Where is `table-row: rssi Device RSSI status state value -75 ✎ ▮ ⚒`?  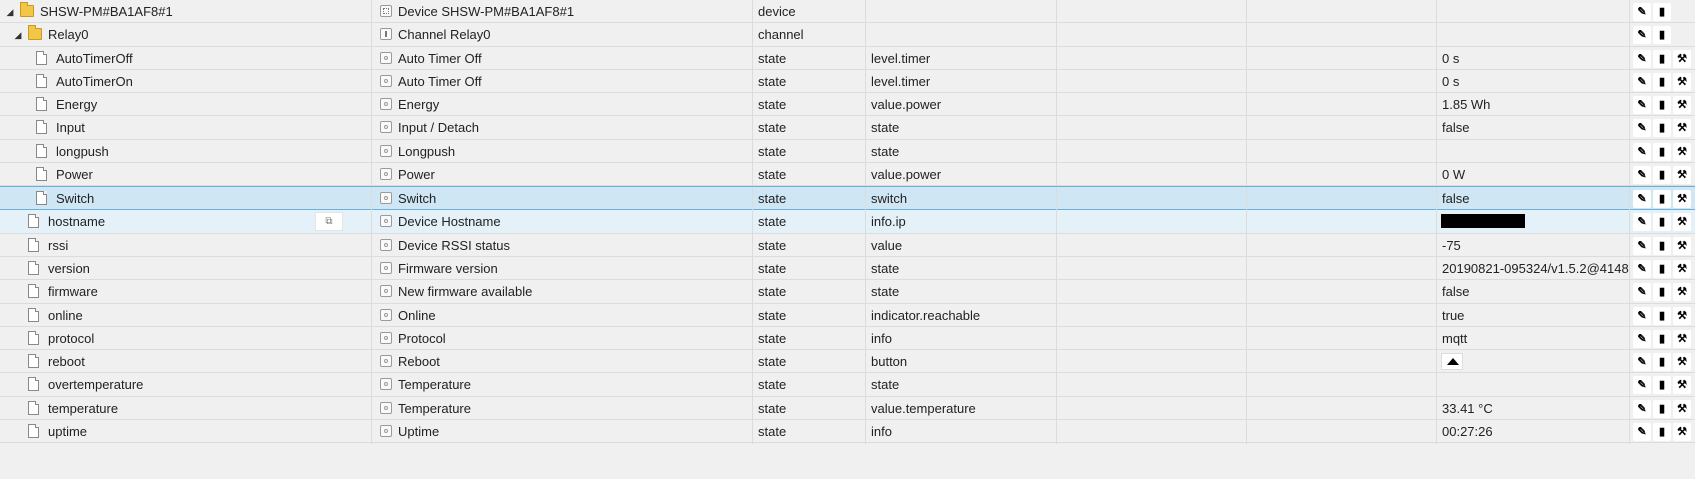
table-row: rssi Device RSSI status state value -75 ✎ ▮ ⚒ is located at coordinates (847, 245).